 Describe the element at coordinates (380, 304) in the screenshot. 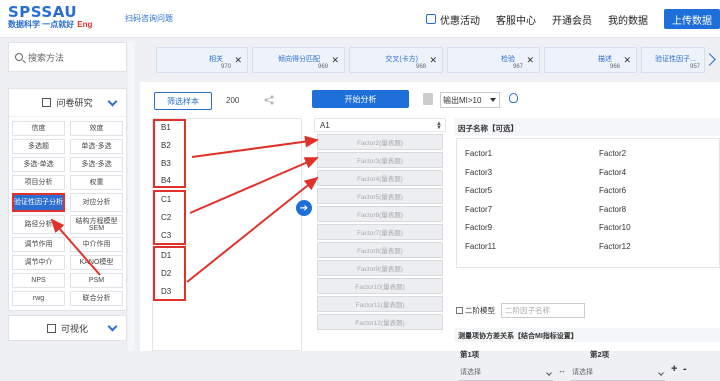

I see `factor-drop-slot: Factor11(量表题)` at that location.